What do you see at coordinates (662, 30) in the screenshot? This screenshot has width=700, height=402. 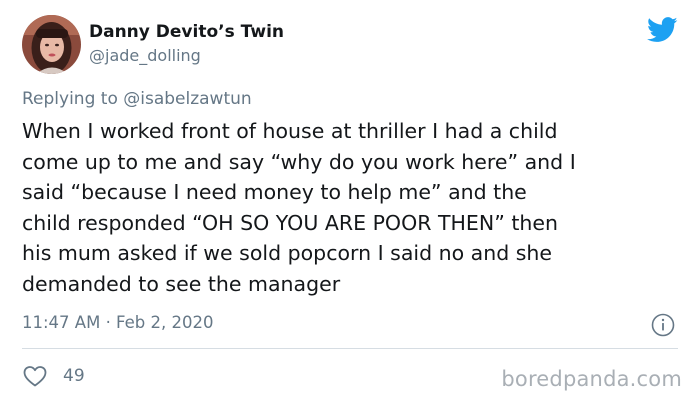 I see `twitter-bird-icon` at bounding box center [662, 30].